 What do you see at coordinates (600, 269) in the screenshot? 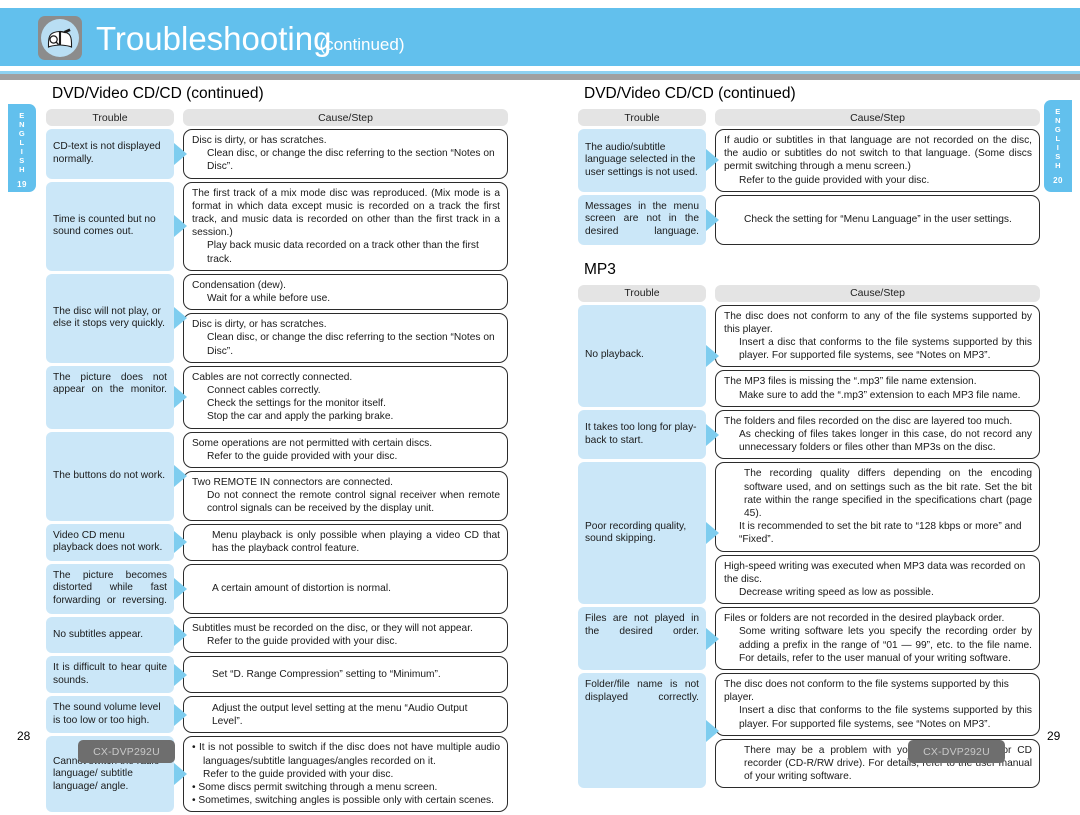
I see `section-title-mp3: MP3` at bounding box center [600, 269].